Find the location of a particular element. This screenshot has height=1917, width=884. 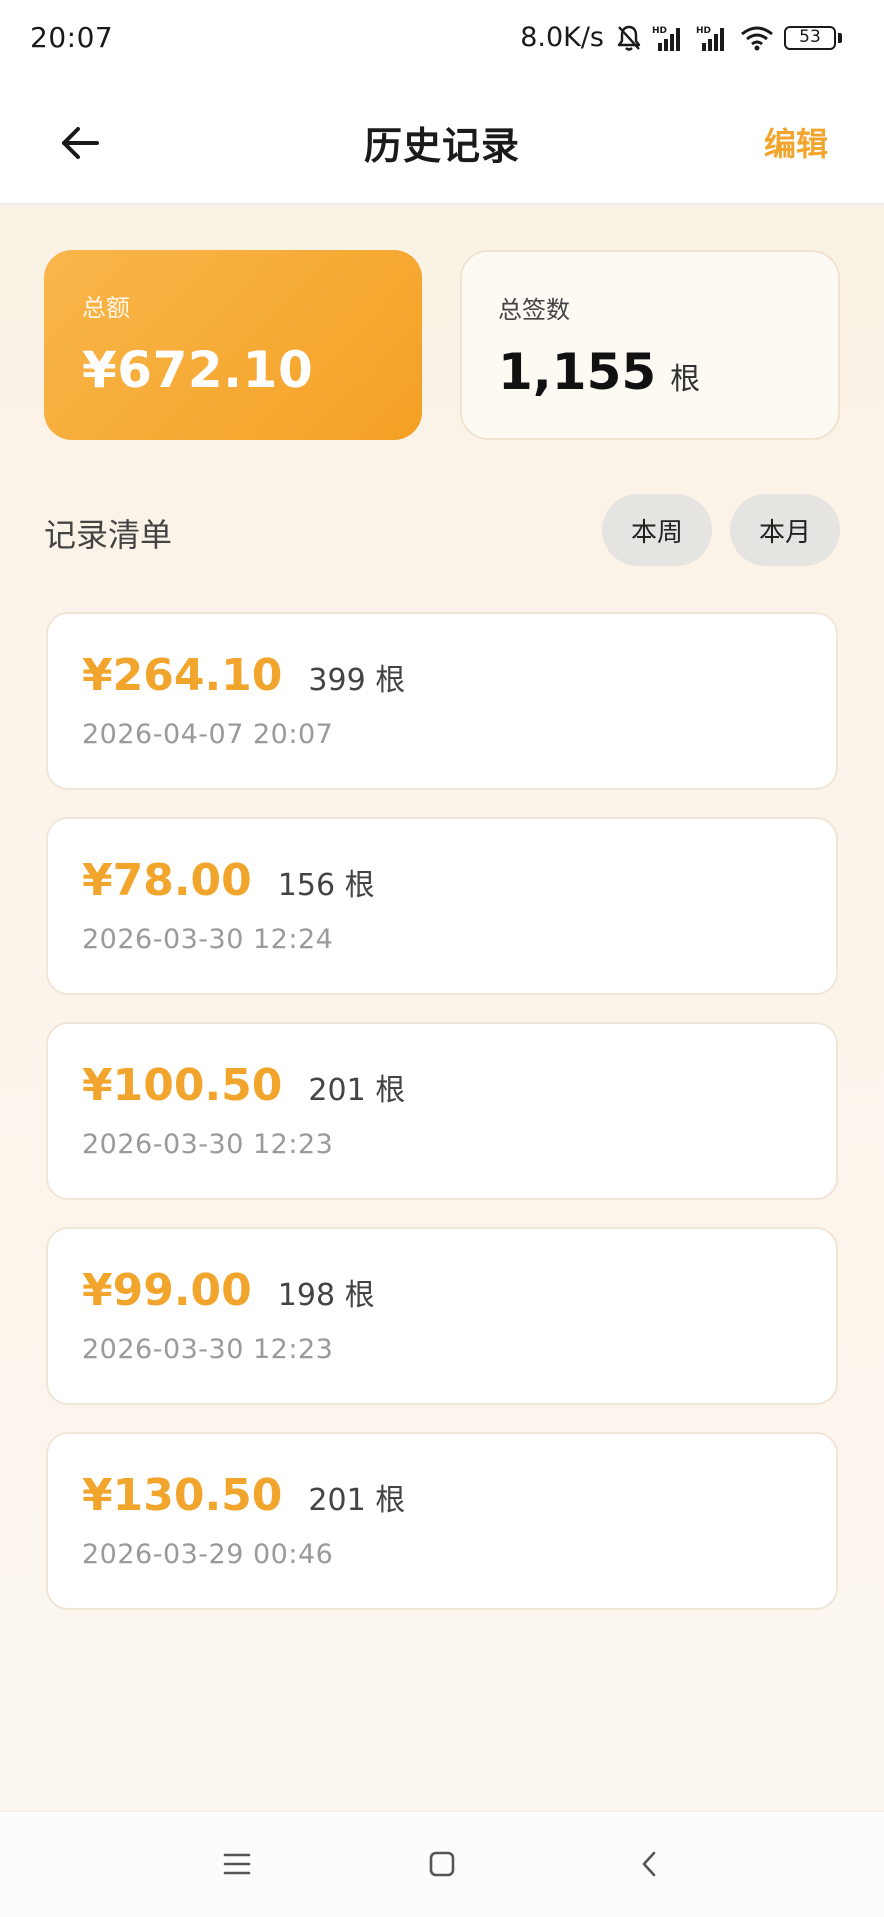

record-amount: ¥130.50 is located at coordinates (182, 1495).